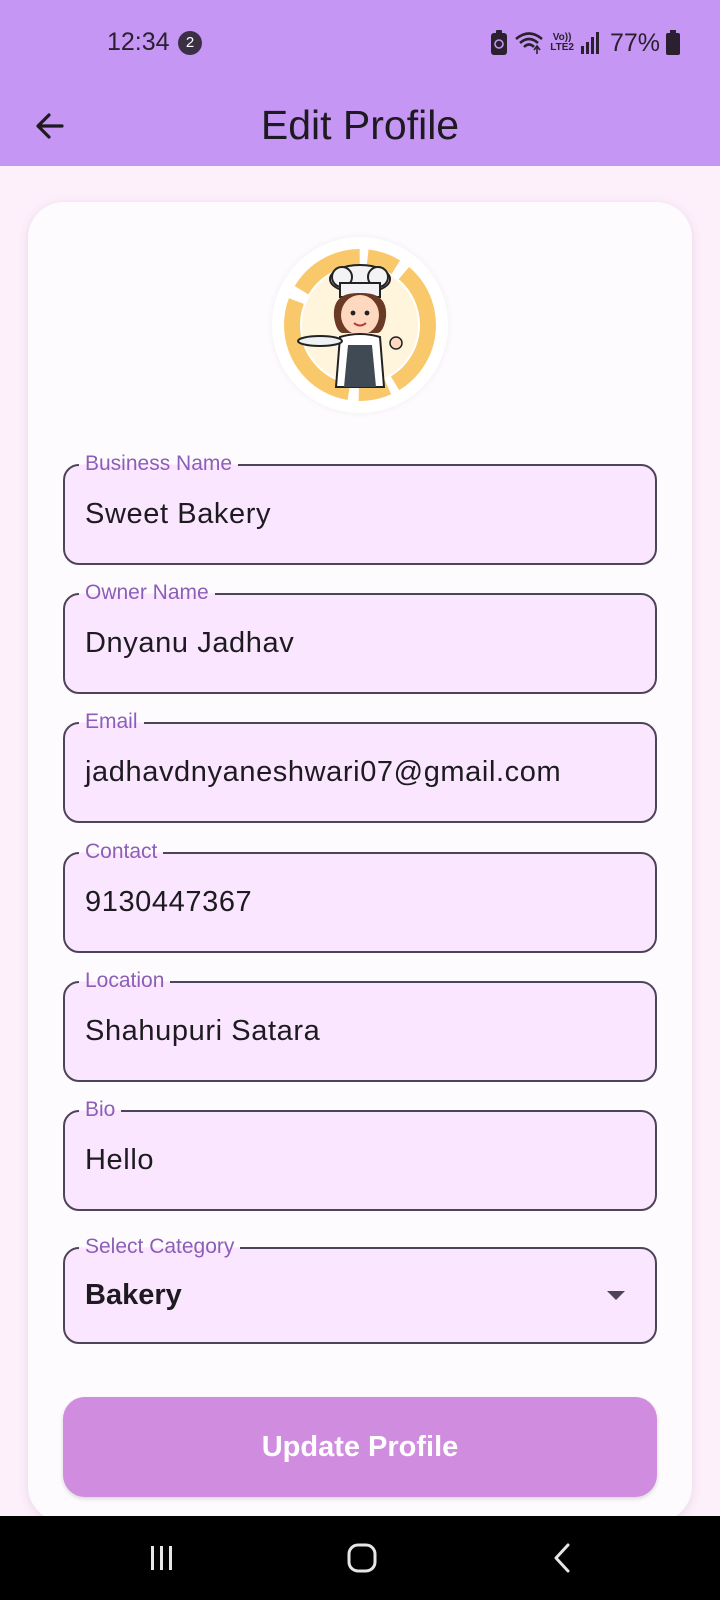 This screenshot has width=720, height=1600. What do you see at coordinates (190, 43) in the screenshot?
I see `notification-count-badge: 2` at bounding box center [190, 43].